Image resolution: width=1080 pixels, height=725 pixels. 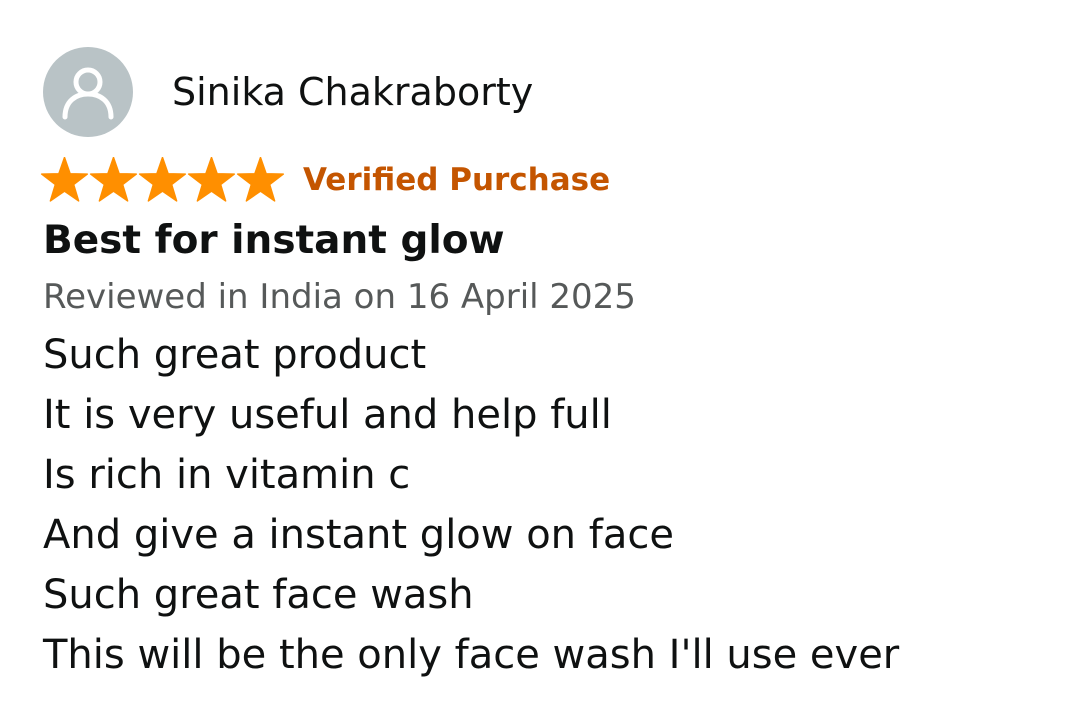 I want to click on default-user-icon, so click(x=88, y=93).